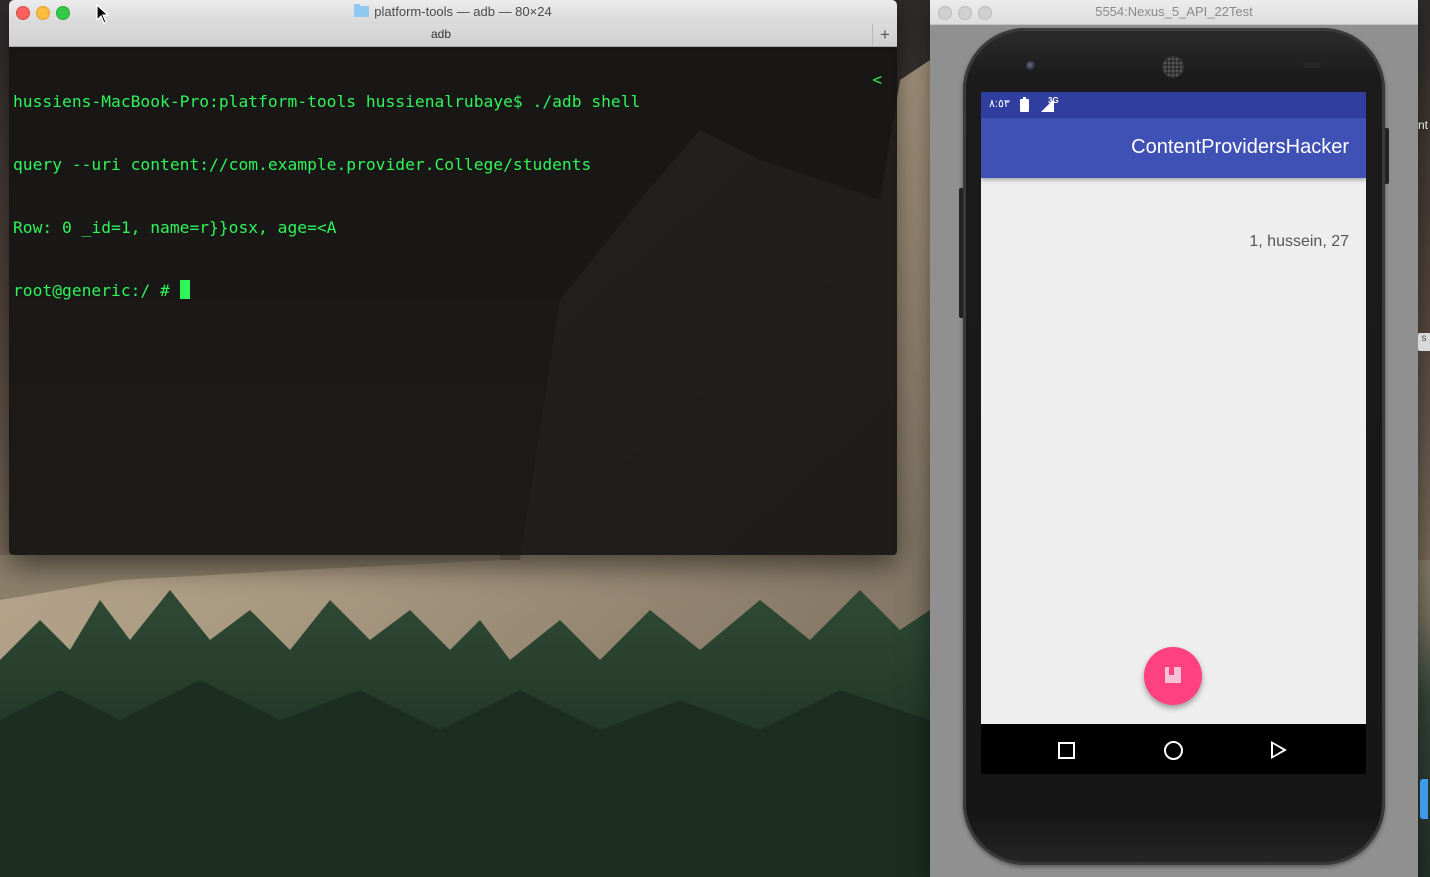  I want to click on battery-icon, so click(1024, 104).